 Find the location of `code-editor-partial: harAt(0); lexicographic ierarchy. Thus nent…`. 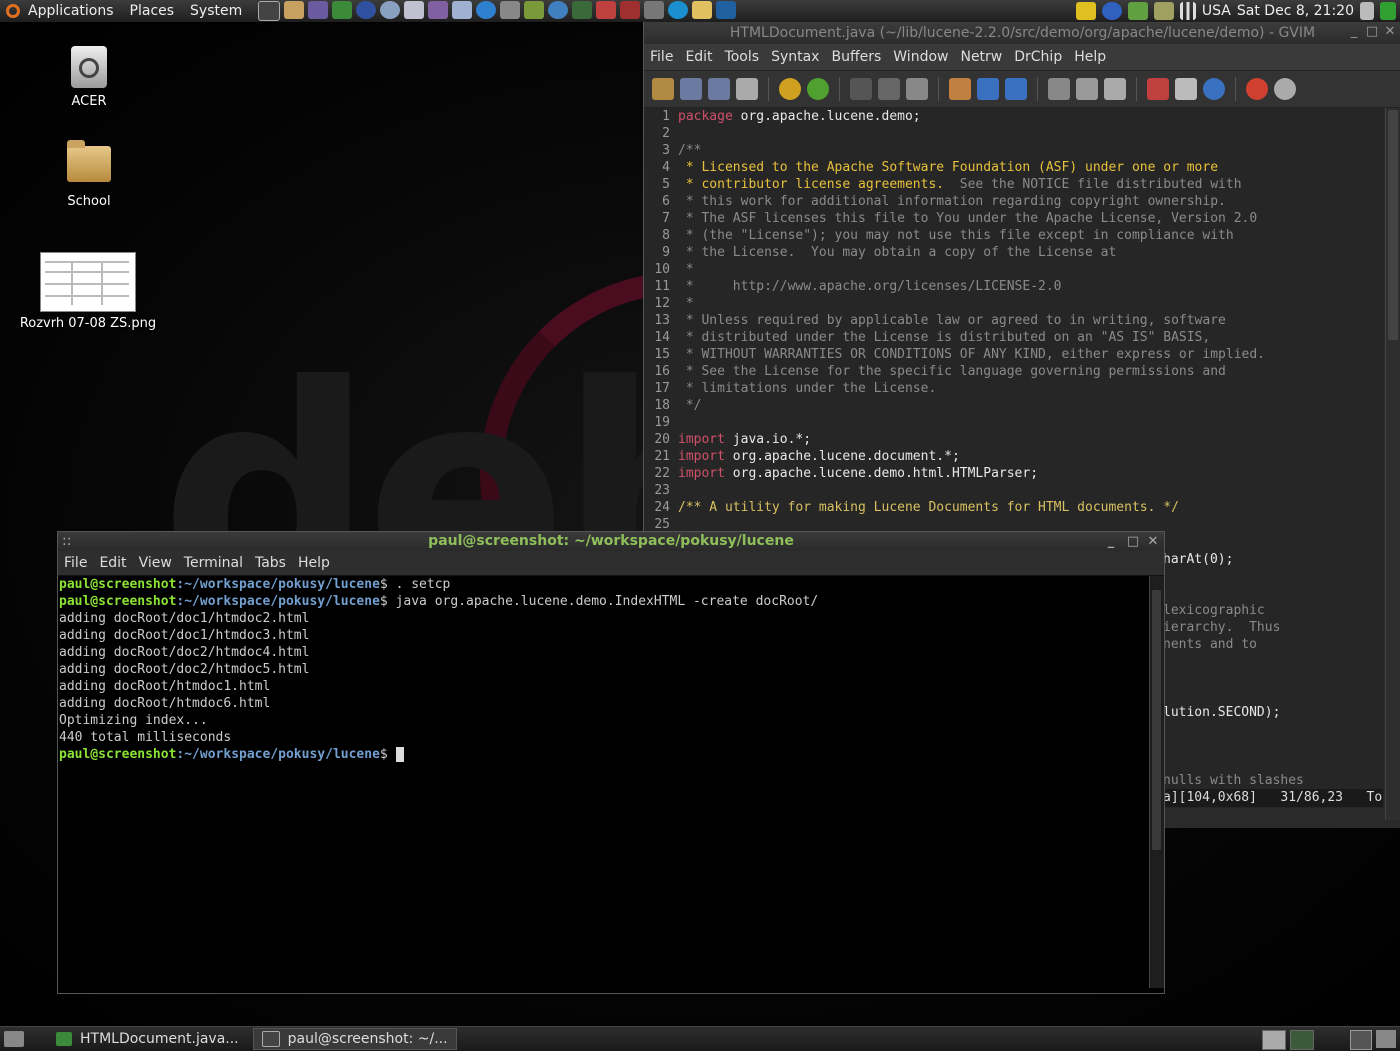

code-editor-partial: harAt(0); lexicographic ierarchy. Thus nent… is located at coordinates (1273, 671).